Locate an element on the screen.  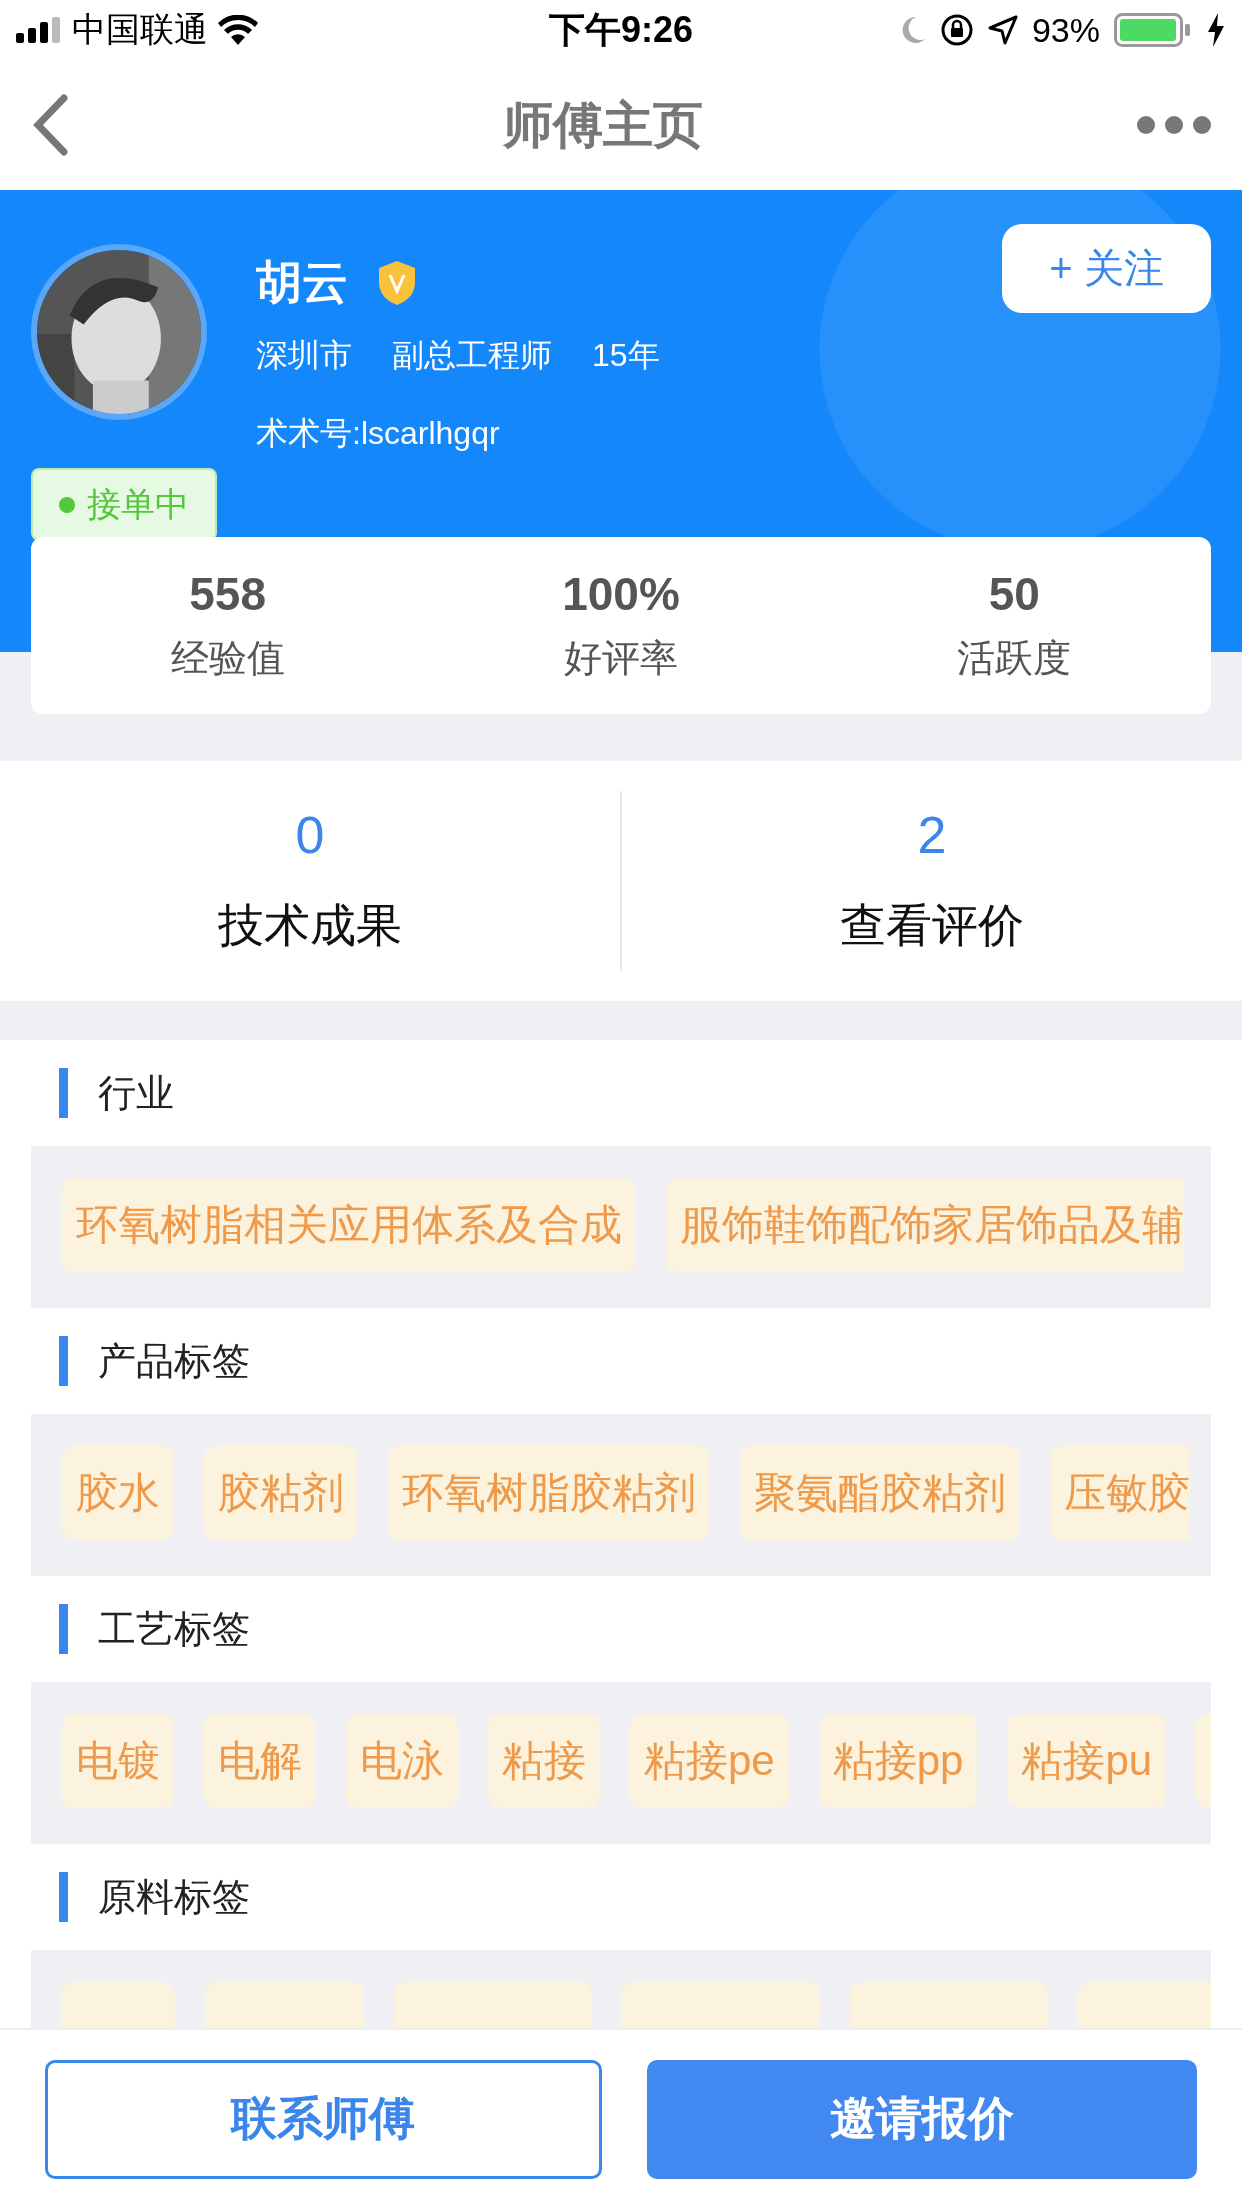
tag-chip: 粘接pe is located at coordinates (709, 1761).